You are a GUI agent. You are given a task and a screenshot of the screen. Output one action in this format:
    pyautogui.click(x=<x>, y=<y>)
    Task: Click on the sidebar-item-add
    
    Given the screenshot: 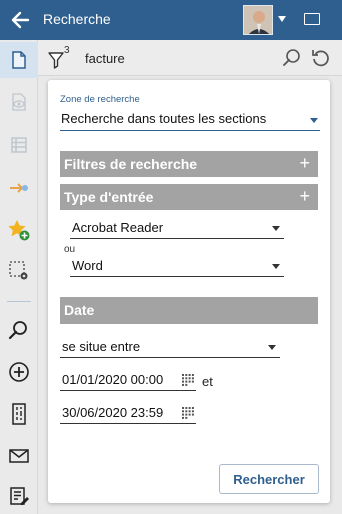 What is the action you would take?
    pyautogui.click(x=19, y=372)
    